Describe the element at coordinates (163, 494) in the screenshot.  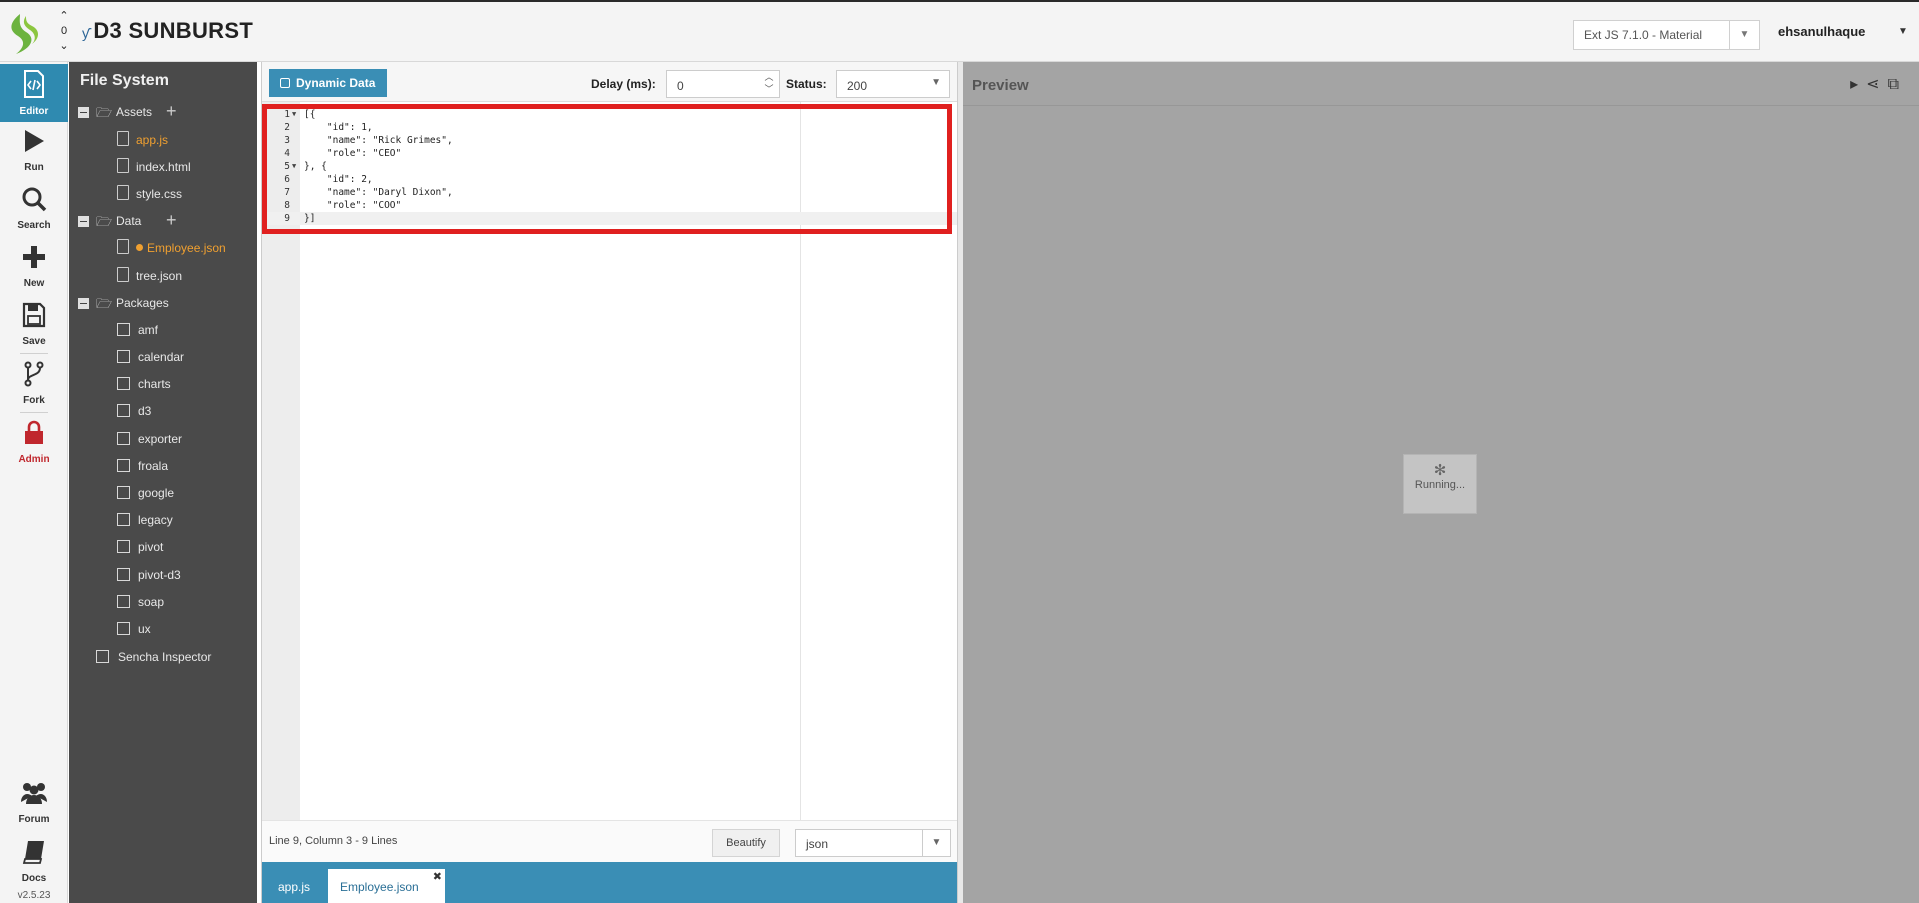
I see `package-row: google` at that location.